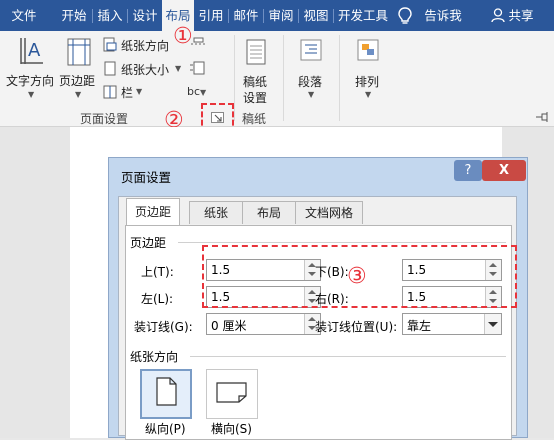 The image size is (554, 440). I want to click on person-icon, so click(498, 15).